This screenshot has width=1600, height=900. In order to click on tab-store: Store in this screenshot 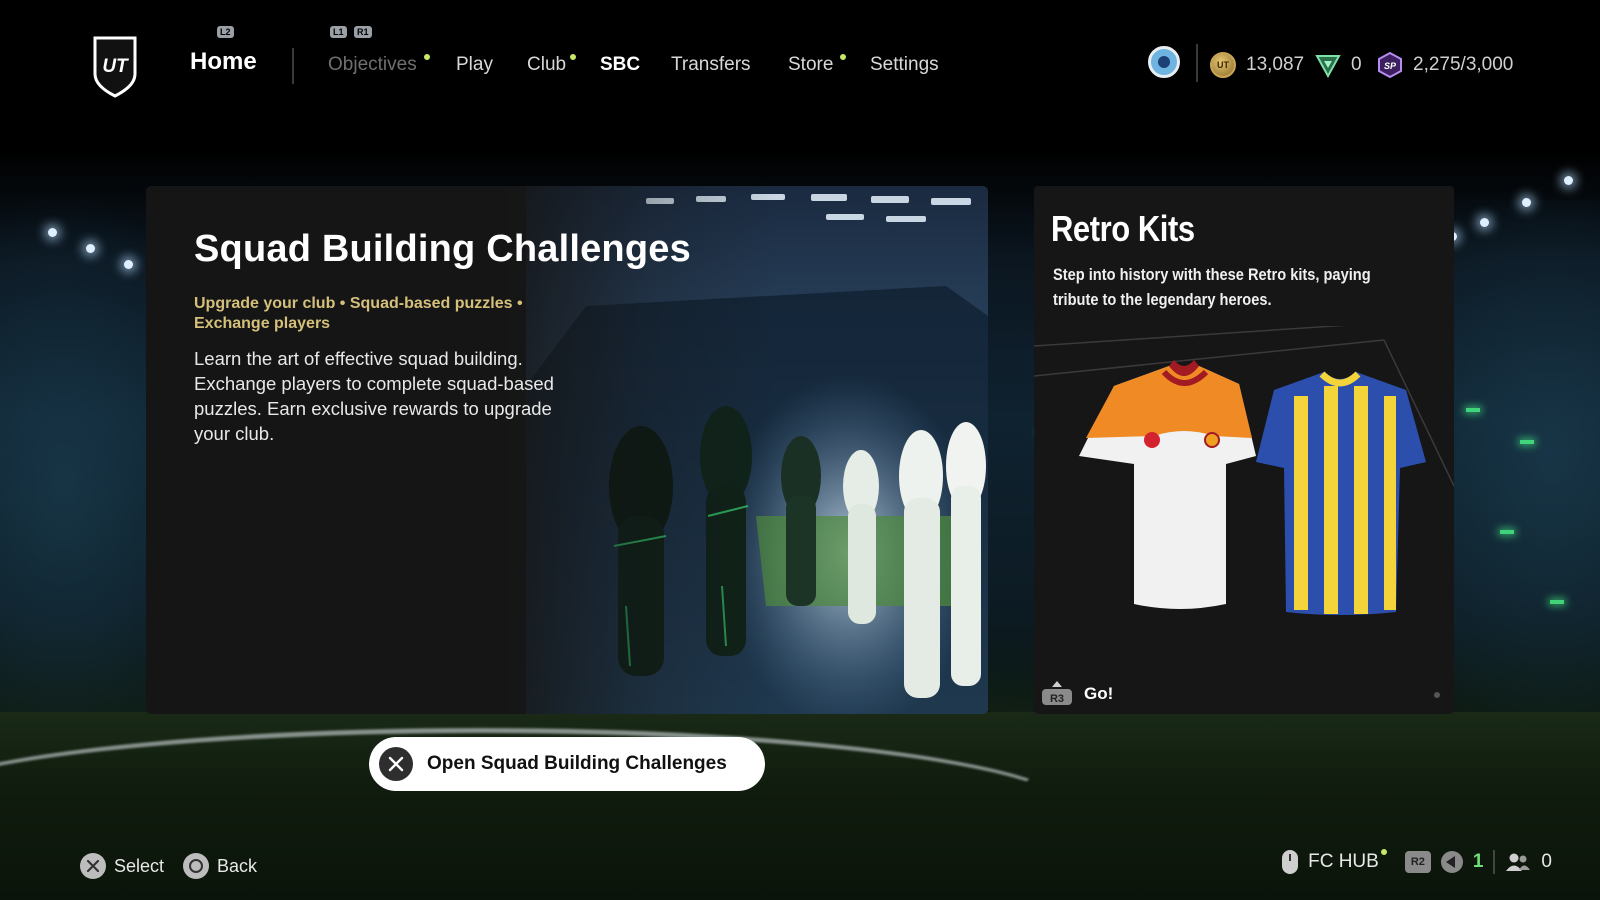, I will do `click(810, 65)`.